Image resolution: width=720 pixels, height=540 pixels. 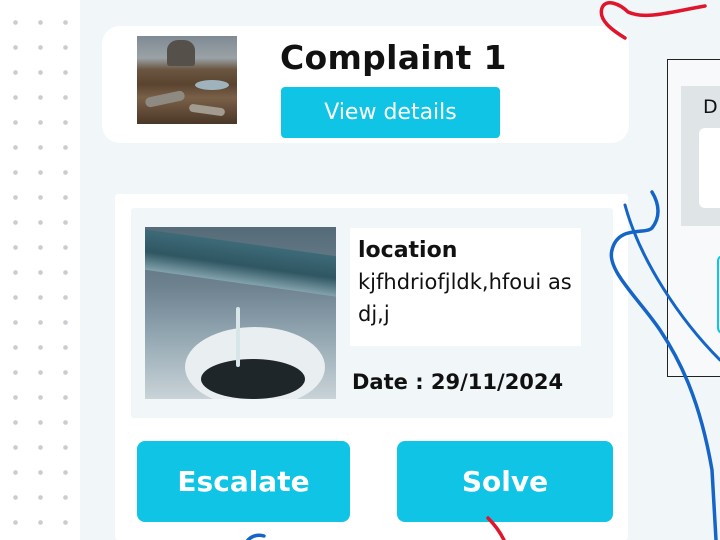 What do you see at coordinates (243, 481) in the screenshot?
I see `escalate-button: Escalate` at bounding box center [243, 481].